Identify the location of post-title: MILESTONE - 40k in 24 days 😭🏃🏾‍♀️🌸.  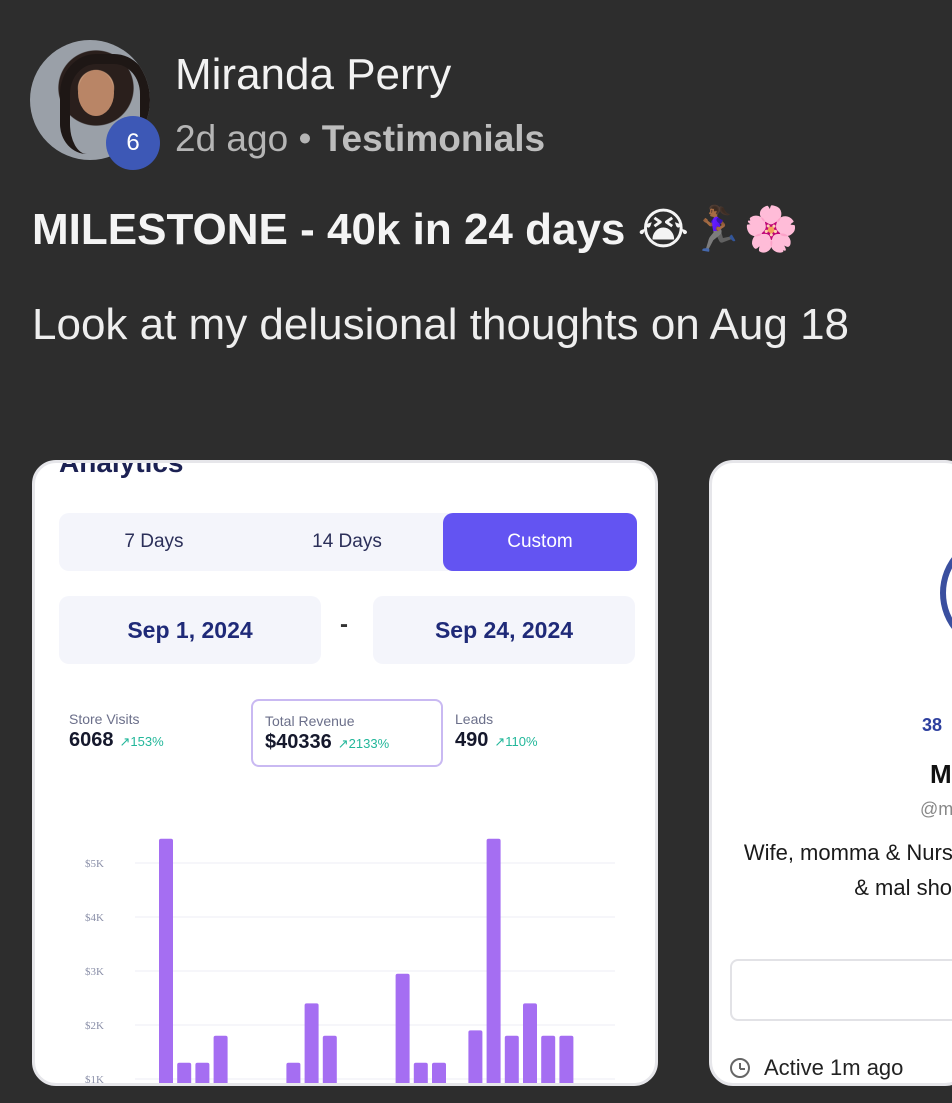
(415, 229).